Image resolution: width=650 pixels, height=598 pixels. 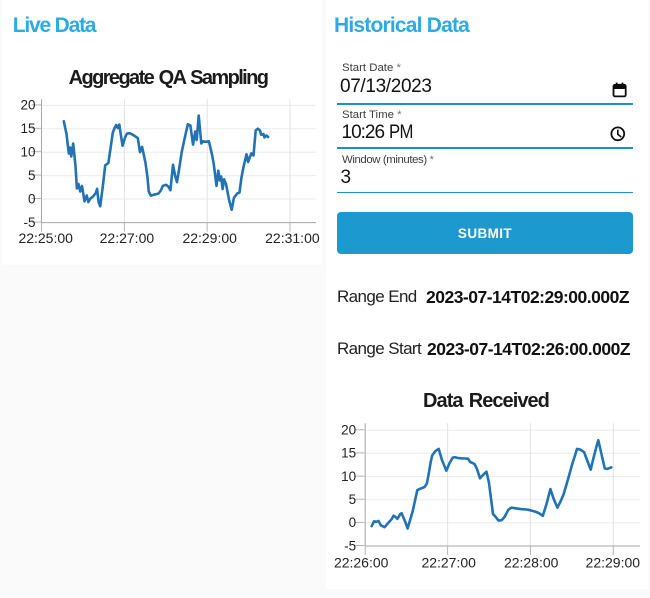 I want to click on svg-text: Aggregate QA Sampling, so click(x=168, y=78).